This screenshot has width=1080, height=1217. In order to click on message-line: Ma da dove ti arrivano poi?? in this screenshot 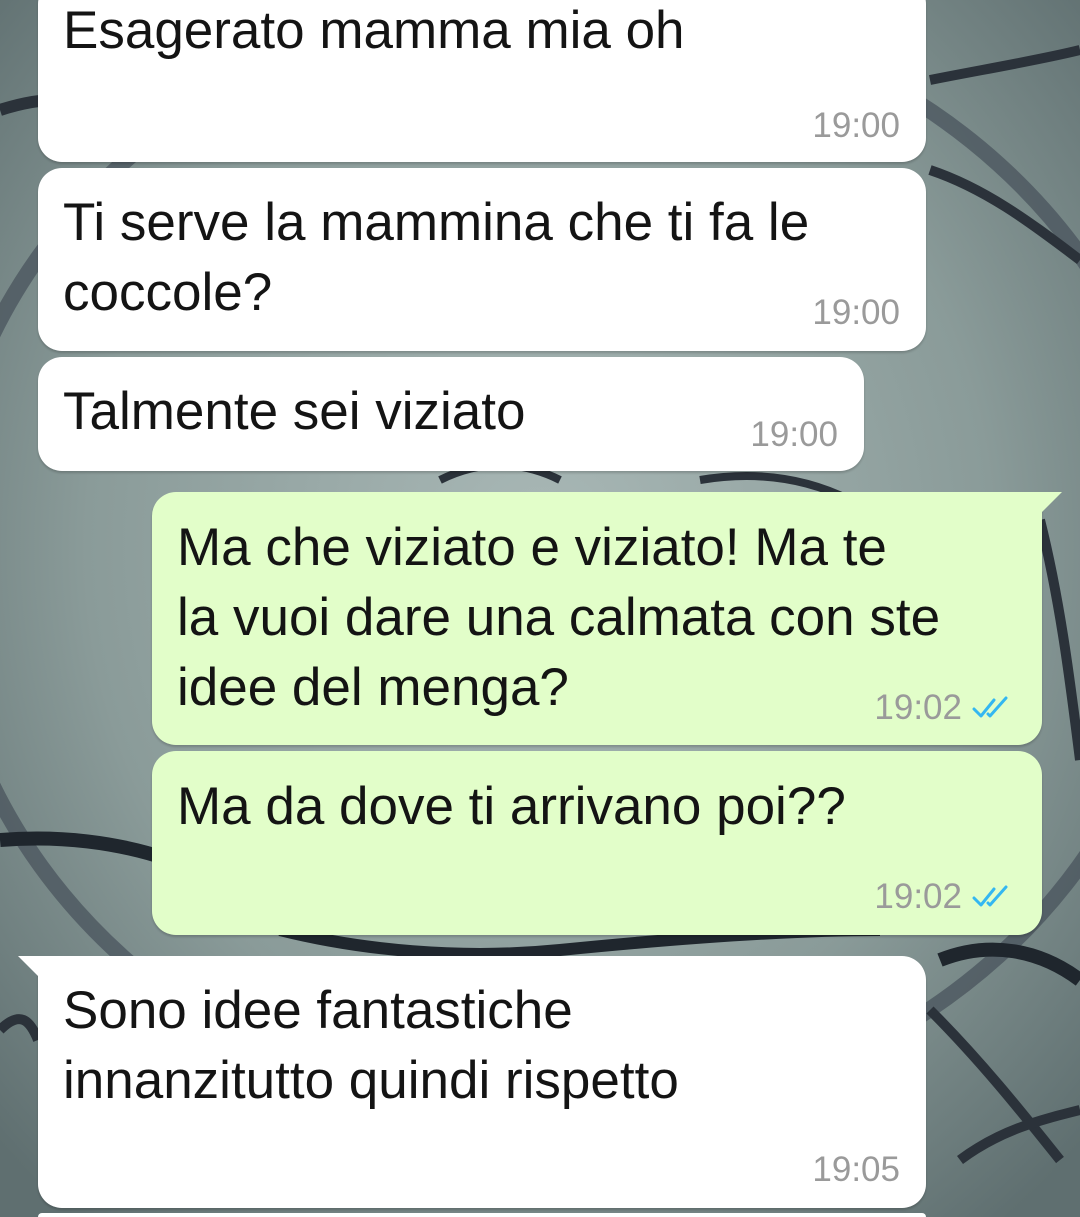, I will do `click(511, 806)`.